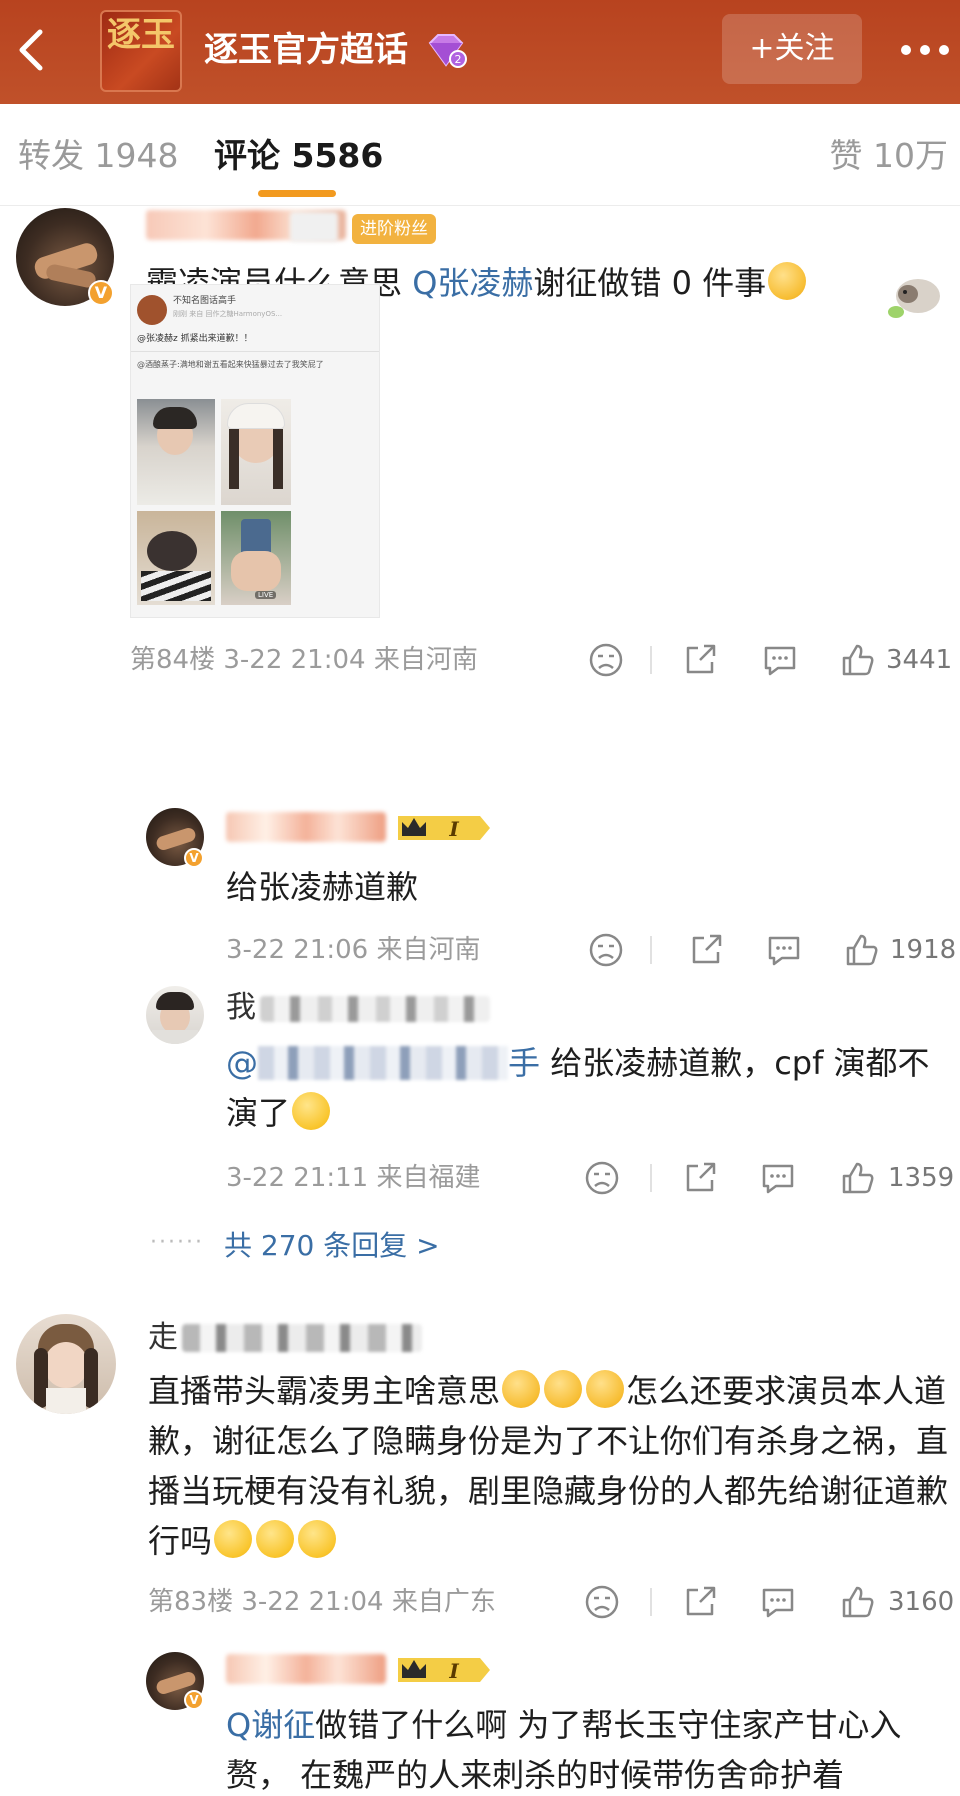  What do you see at coordinates (33, 50) in the screenshot?
I see `back-arrow-icon` at bounding box center [33, 50].